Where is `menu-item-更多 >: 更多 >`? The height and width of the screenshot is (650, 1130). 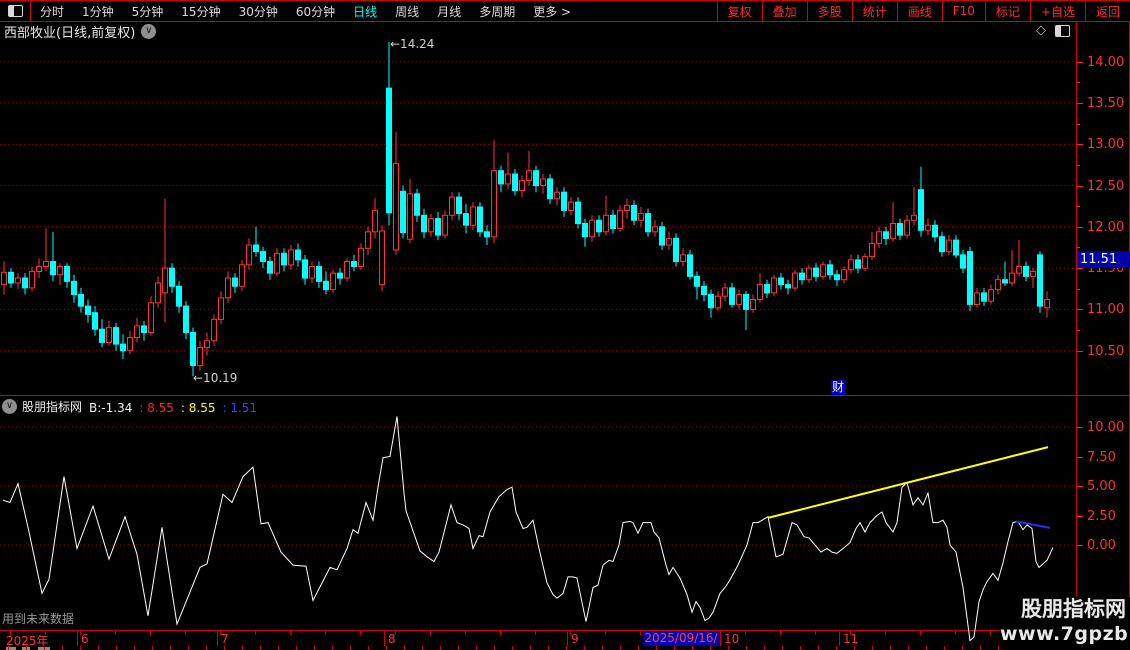 menu-item-更多 >: 更多 > is located at coordinates (552, 11).